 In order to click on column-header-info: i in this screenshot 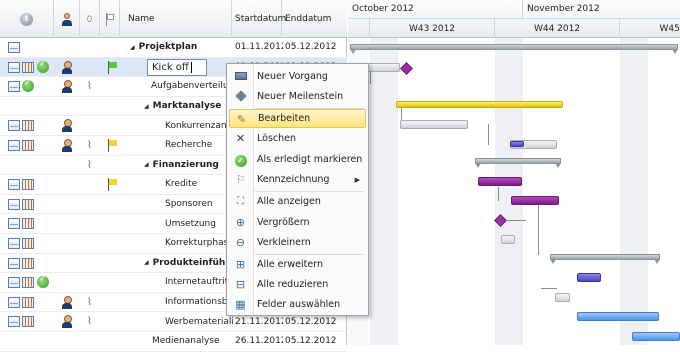, I will do `click(27, 19)`.